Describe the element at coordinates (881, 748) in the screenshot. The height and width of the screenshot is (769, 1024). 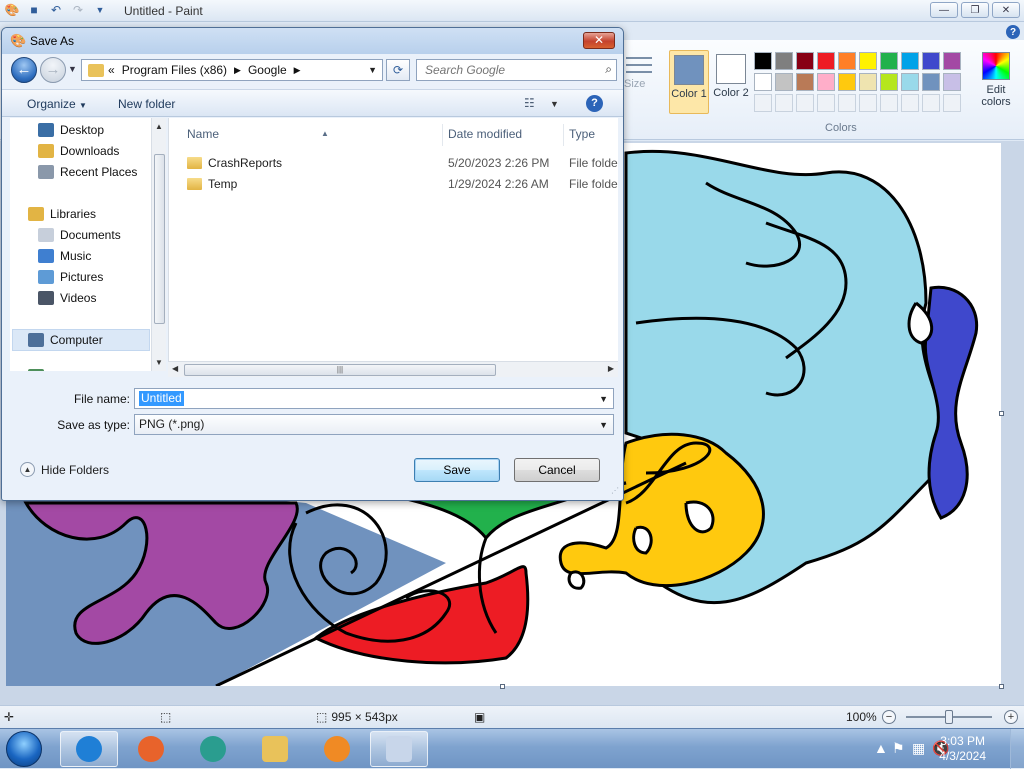
I see `show-hidden-icons-icon: ▲` at that location.